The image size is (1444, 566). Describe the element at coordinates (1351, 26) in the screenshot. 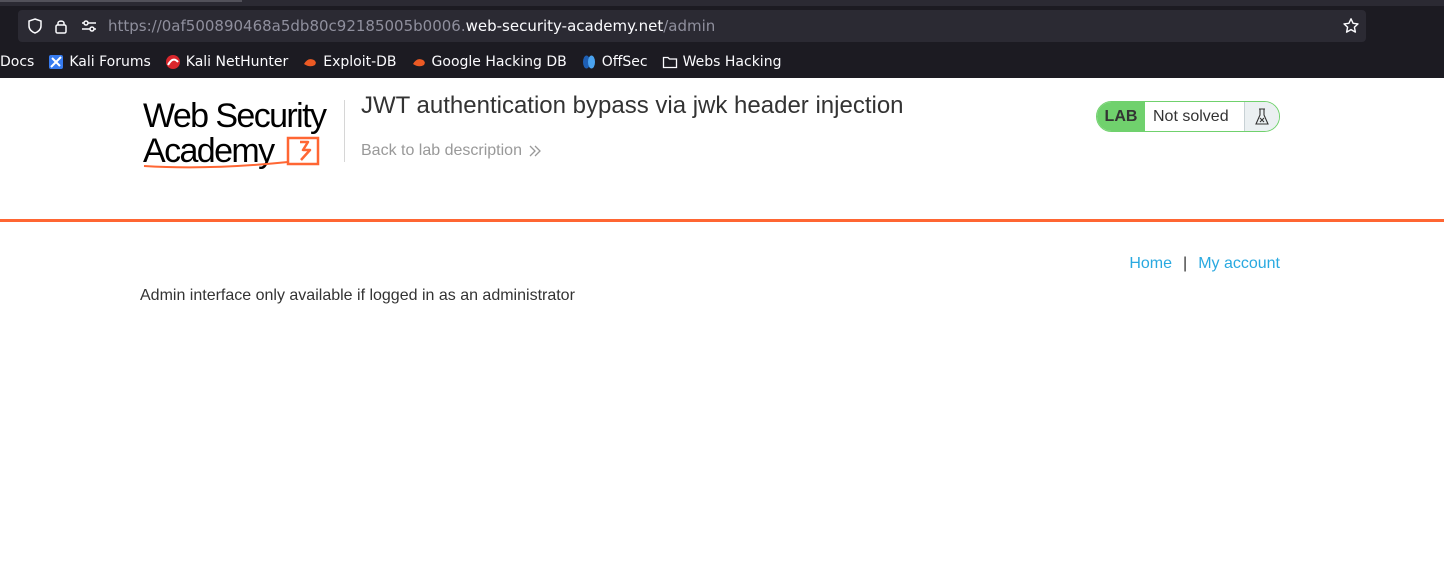

I see `bookmark-star-icon` at that location.